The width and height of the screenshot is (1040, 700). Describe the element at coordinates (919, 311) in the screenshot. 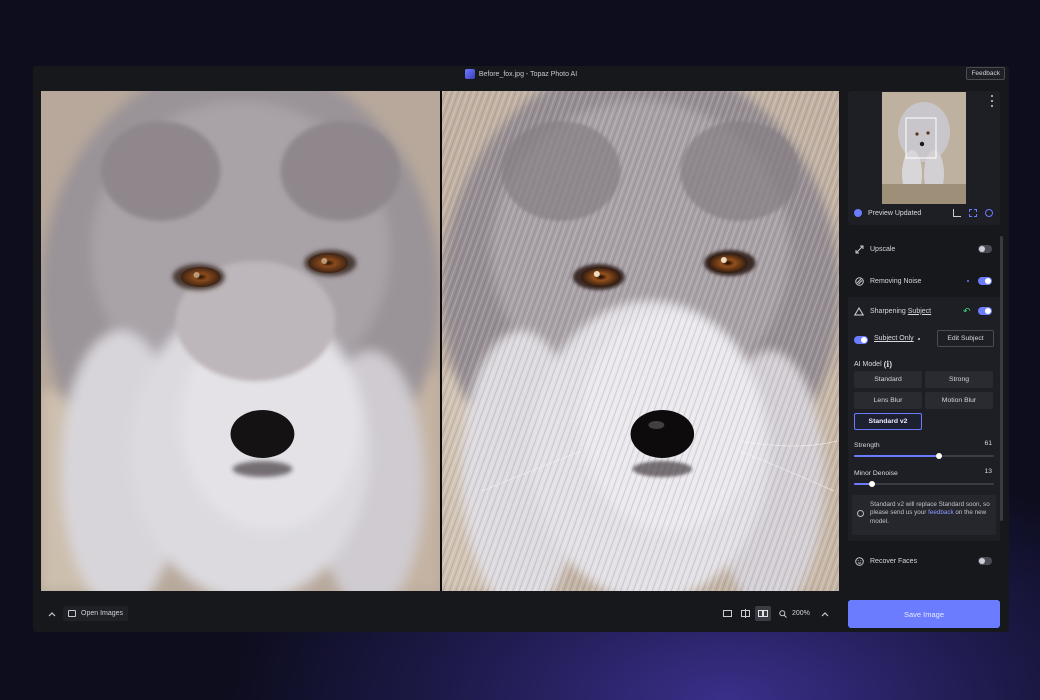

I see `sharpen-subject-link: Subject` at that location.